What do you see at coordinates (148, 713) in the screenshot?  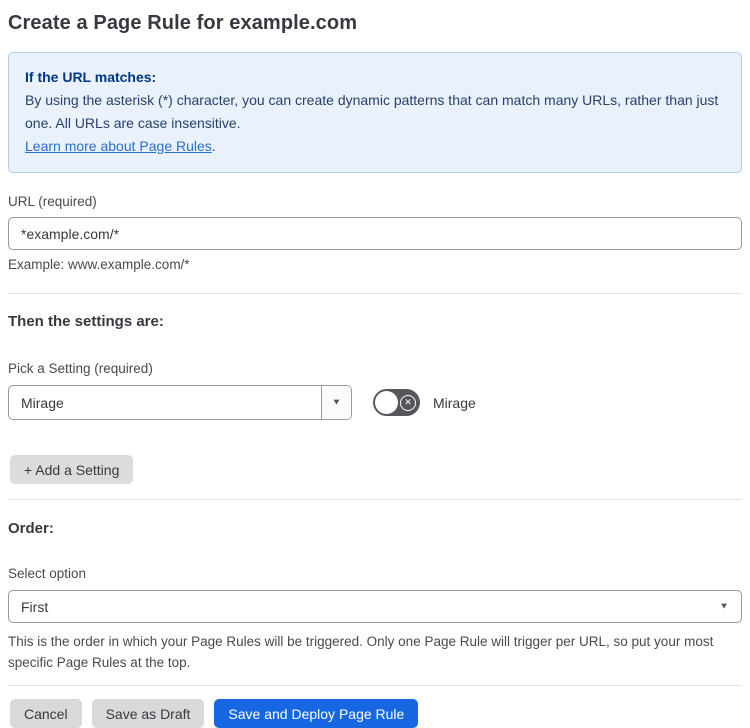 I see `save-as-draft-button: Save as Draft` at bounding box center [148, 713].